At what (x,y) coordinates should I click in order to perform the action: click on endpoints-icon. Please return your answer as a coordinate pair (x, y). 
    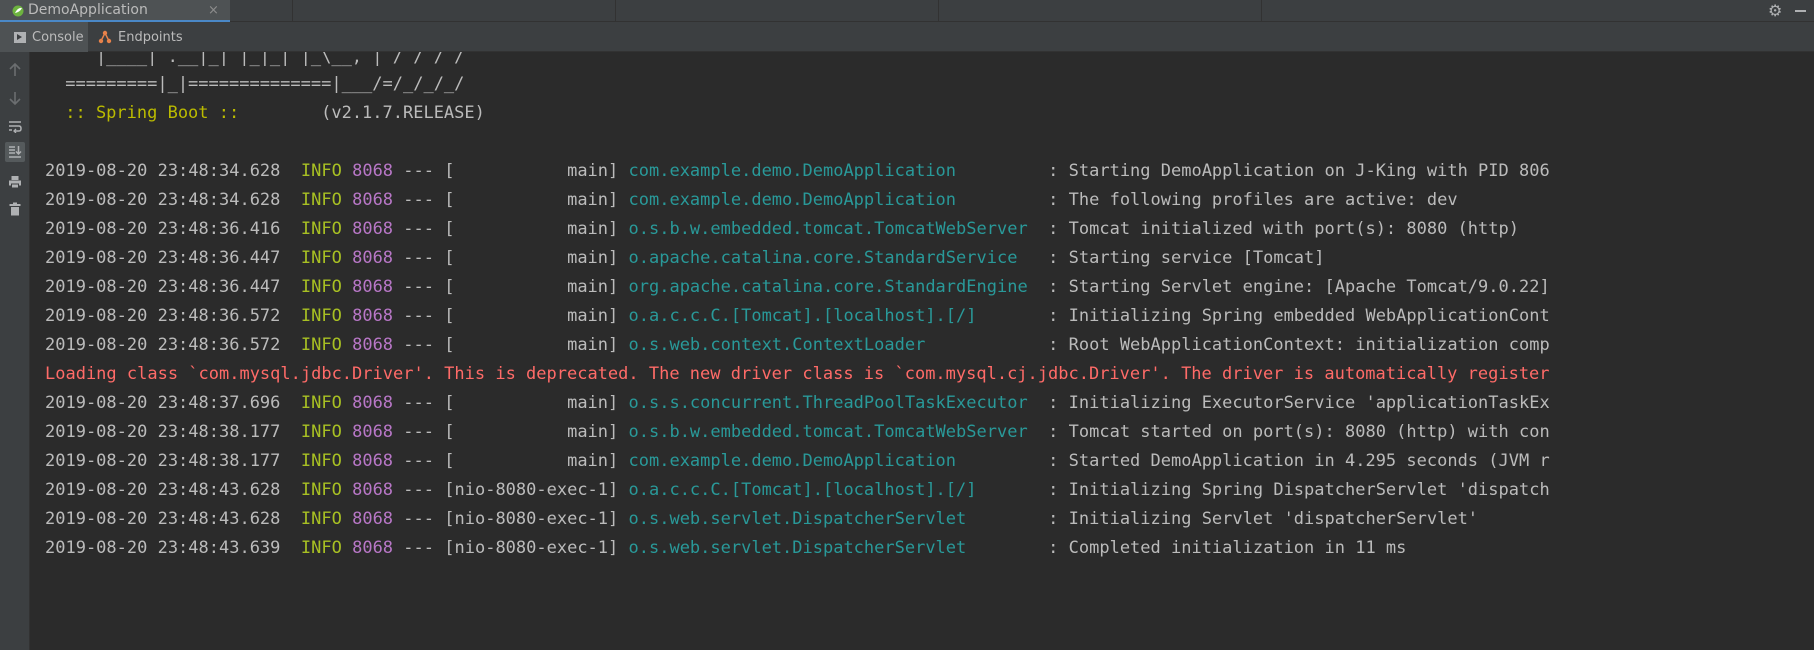
    Looking at the image, I should click on (105, 37).